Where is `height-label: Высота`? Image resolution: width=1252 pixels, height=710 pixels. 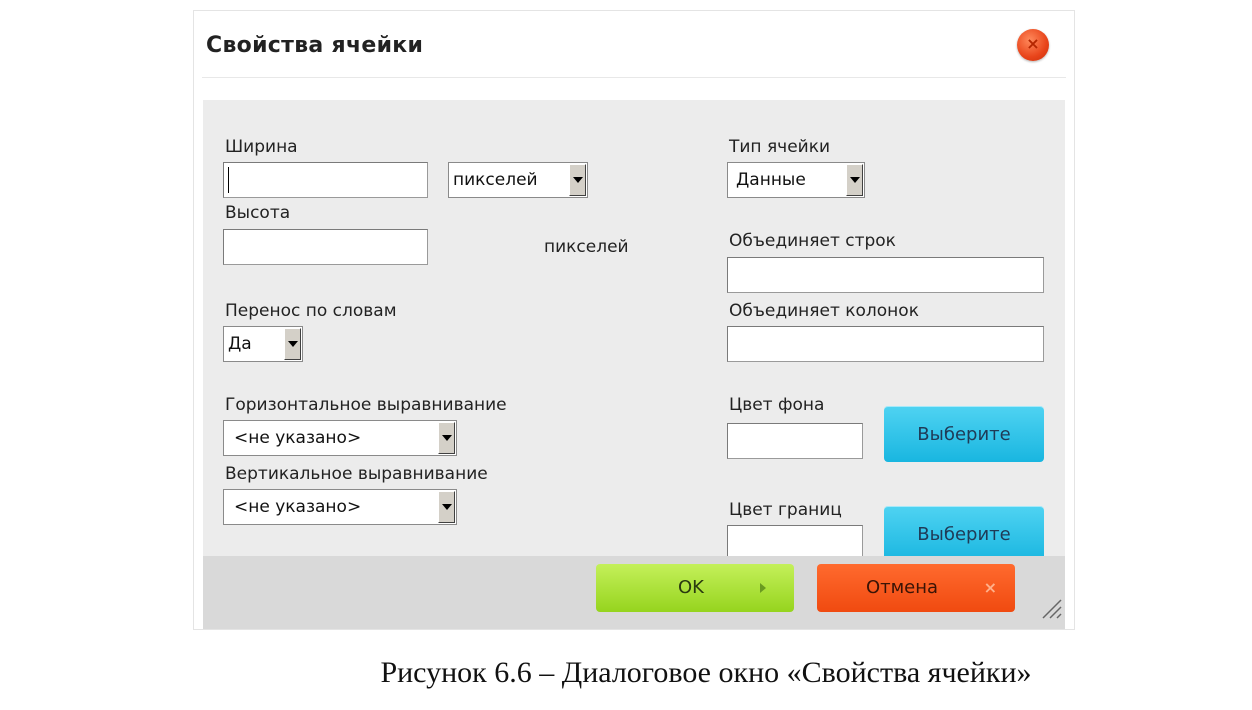 height-label: Высота is located at coordinates (258, 213).